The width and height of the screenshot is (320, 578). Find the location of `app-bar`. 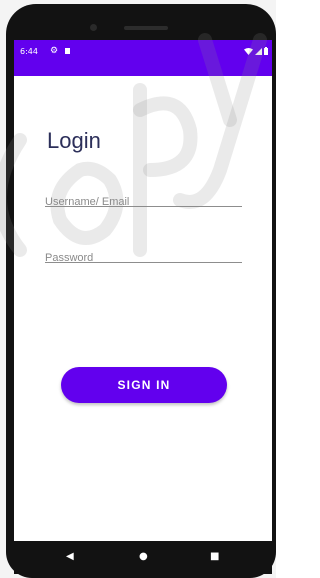

app-bar is located at coordinates (143, 72).